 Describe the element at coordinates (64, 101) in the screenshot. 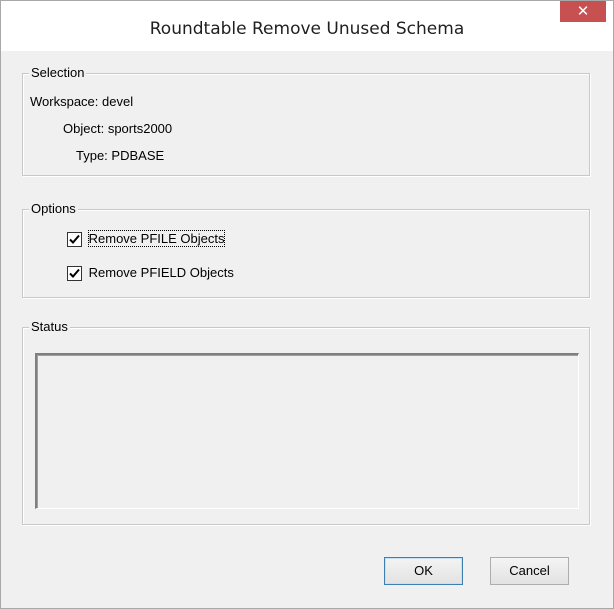

I see `workspace-label: Workspace:` at that location.